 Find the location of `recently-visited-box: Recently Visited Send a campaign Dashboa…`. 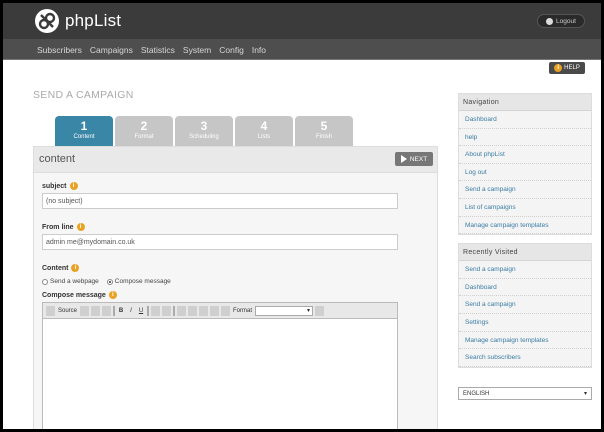

recently-visited-box: Recently Visited Send a campaign Dashboa… is located at coordinates (525, 305).